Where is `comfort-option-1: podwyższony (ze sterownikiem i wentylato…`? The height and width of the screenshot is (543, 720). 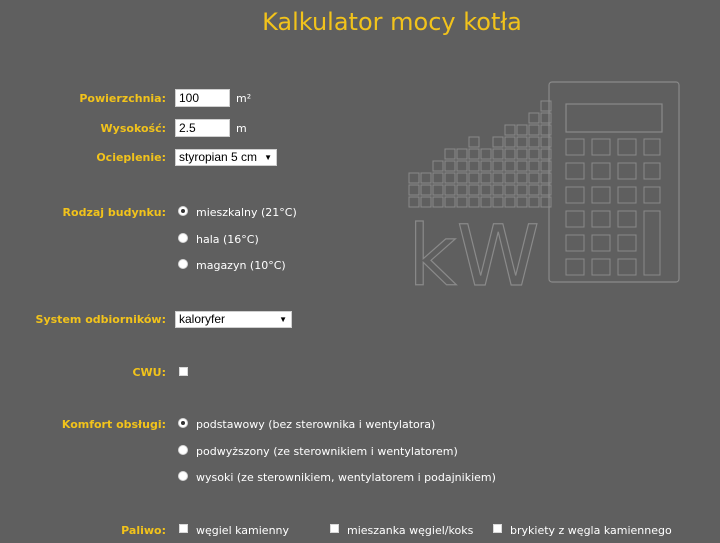 comfort-option-1: podwyższony (ze sterownikiem i wentylato… is located at coordinates (327, 451).